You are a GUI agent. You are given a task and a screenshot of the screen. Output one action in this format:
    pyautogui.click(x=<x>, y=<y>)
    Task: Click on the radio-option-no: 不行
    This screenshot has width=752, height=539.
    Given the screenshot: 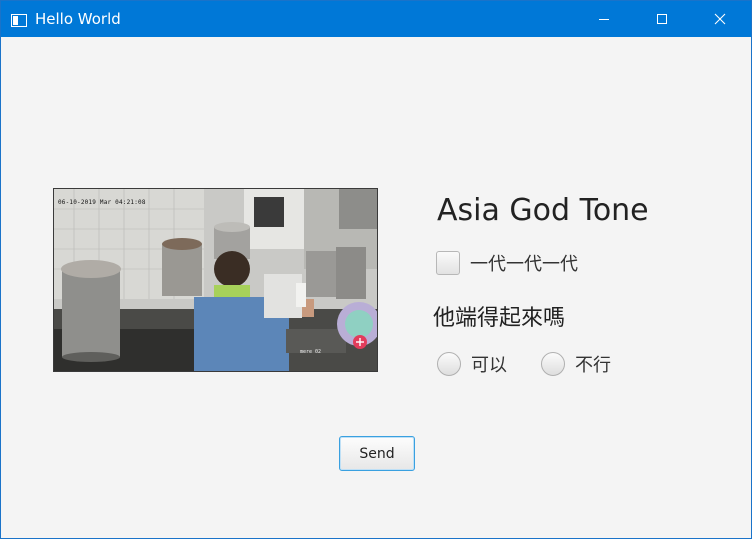 What is the action you would take?
    pyautogui.click(x=576, y=364)
    